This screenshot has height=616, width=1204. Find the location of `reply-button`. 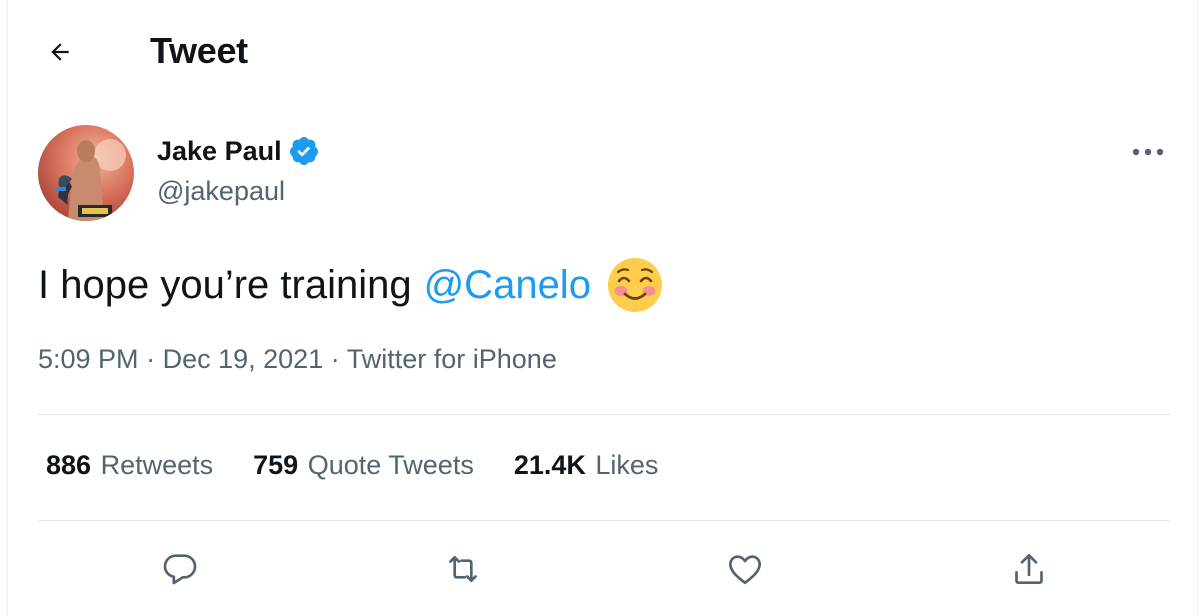

reply-button is located at coordinates (180, 569).